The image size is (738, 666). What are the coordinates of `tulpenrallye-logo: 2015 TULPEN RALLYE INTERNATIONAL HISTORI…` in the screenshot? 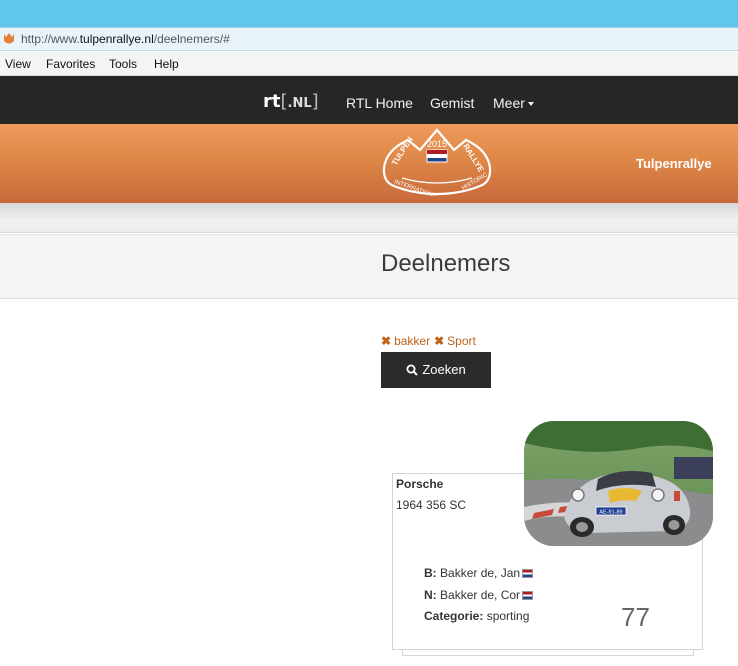 It's located at (437, 162).